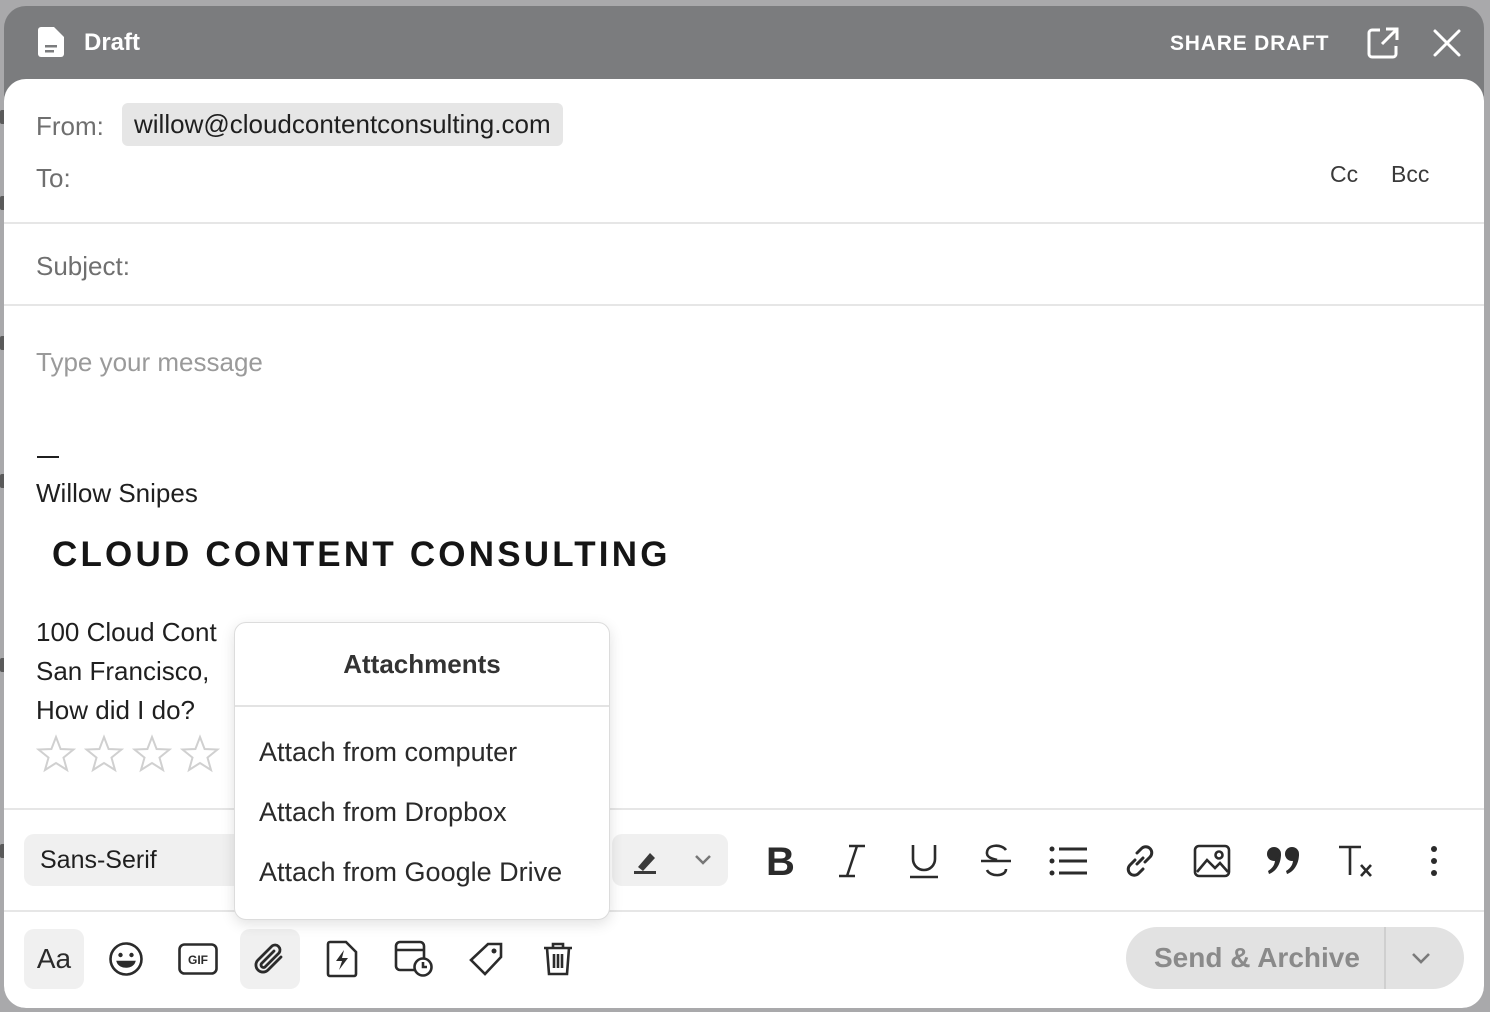 The height and width of the screenshot is (1012, 1490). What do you see at coordinates (383, 812) in the screenshot?
I see `attach-from-dropbox: Attach from Dropbox` at bounding box center [383, 812].